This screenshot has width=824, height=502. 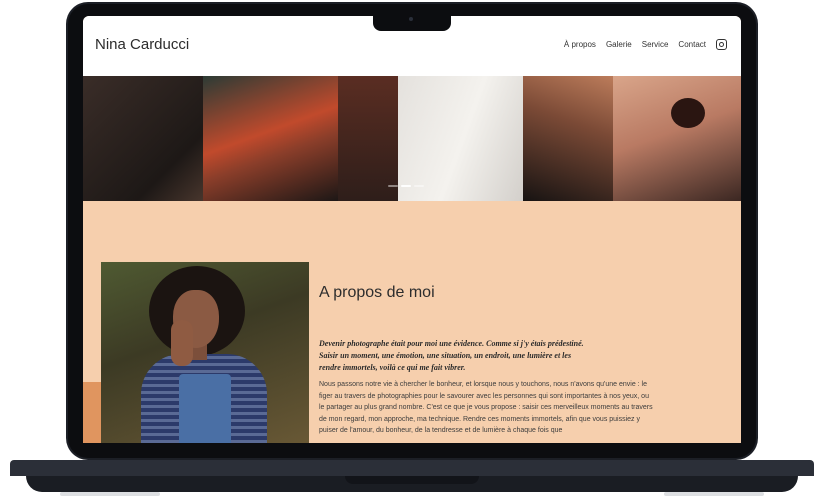 What do you see at coordinates (655, 44) in the screenshot?
I see `nav-link-service: Service` at bounding box center [655, 44].